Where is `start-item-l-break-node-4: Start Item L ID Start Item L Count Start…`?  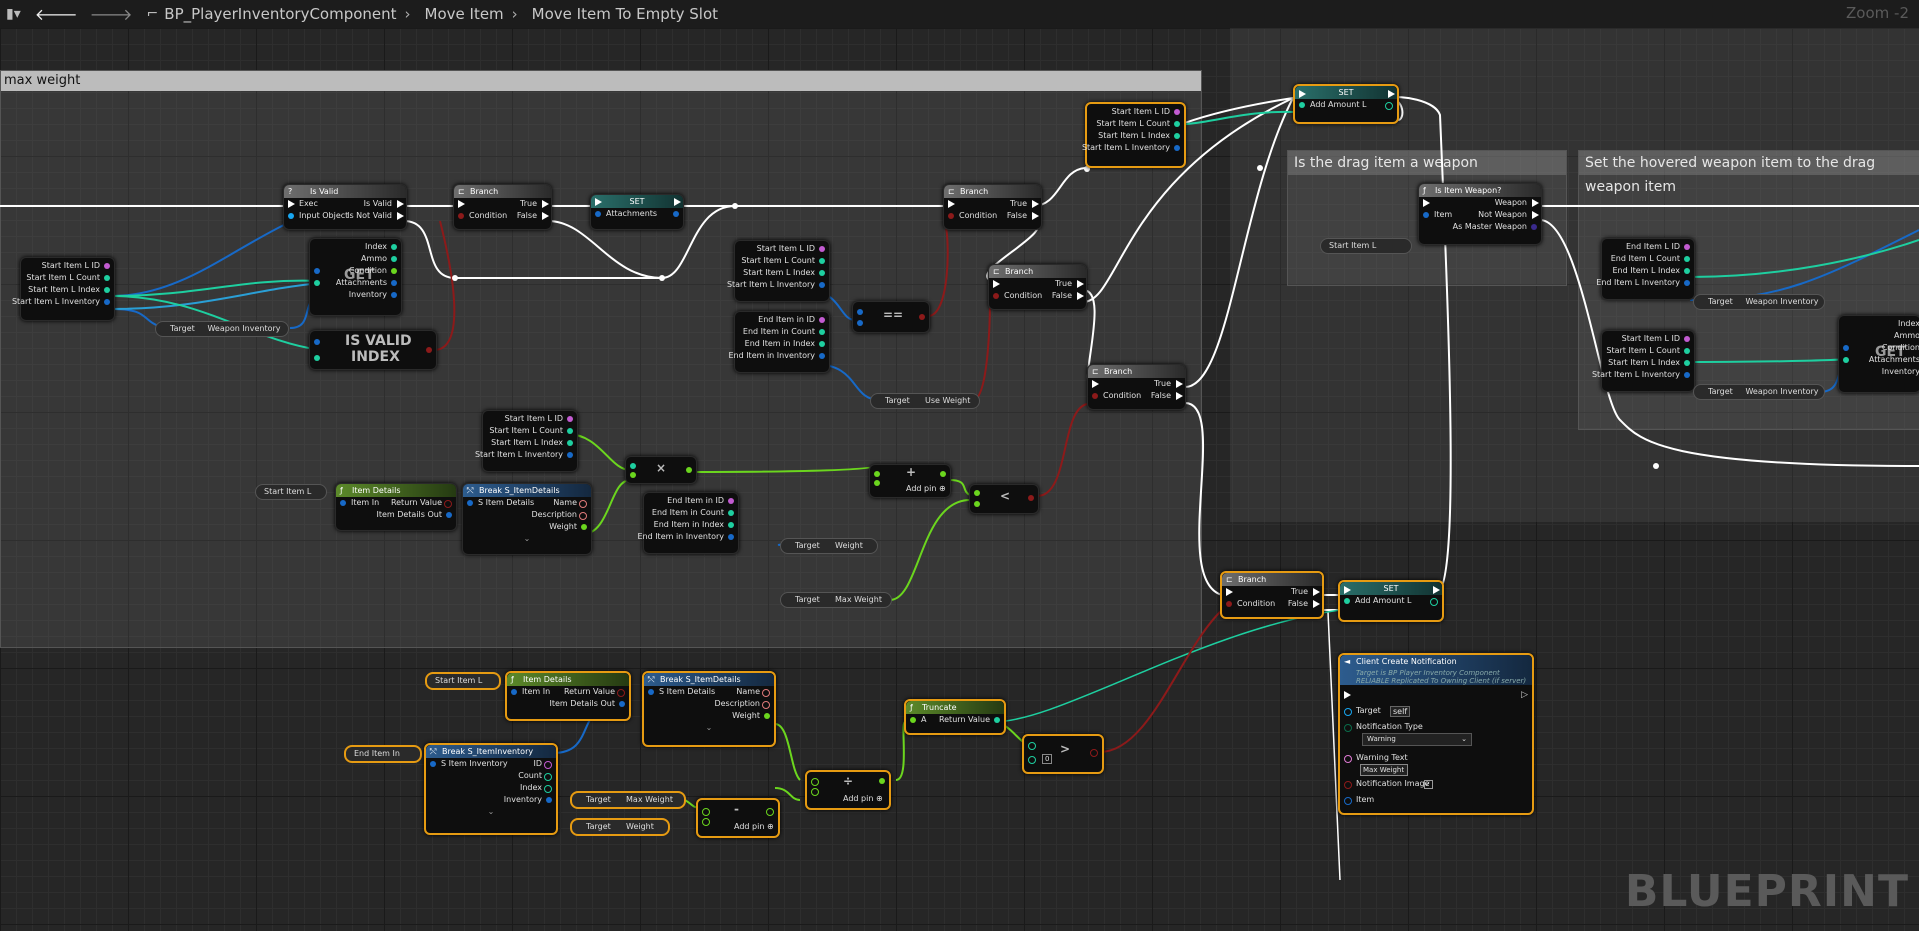 start-item-l-break-node-4: Start Item L ID Start Item L Count Start… is located at coordinates (526, 441).